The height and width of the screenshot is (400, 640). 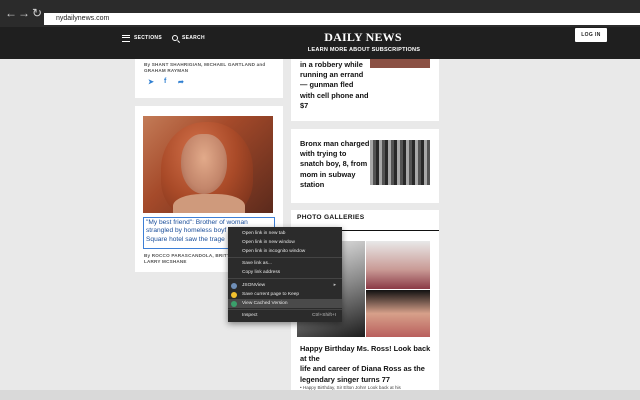 I want to click on menu-item-label: Open link in incognito window, so click(x=274, y=251).